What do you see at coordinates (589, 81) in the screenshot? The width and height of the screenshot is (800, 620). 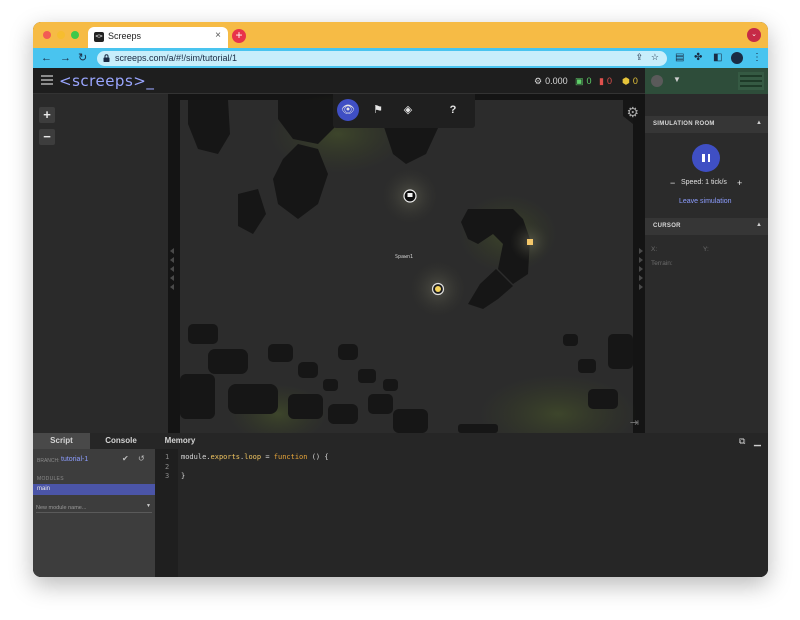 I see `gcl-value: 0` at bounding box center [589, 81].